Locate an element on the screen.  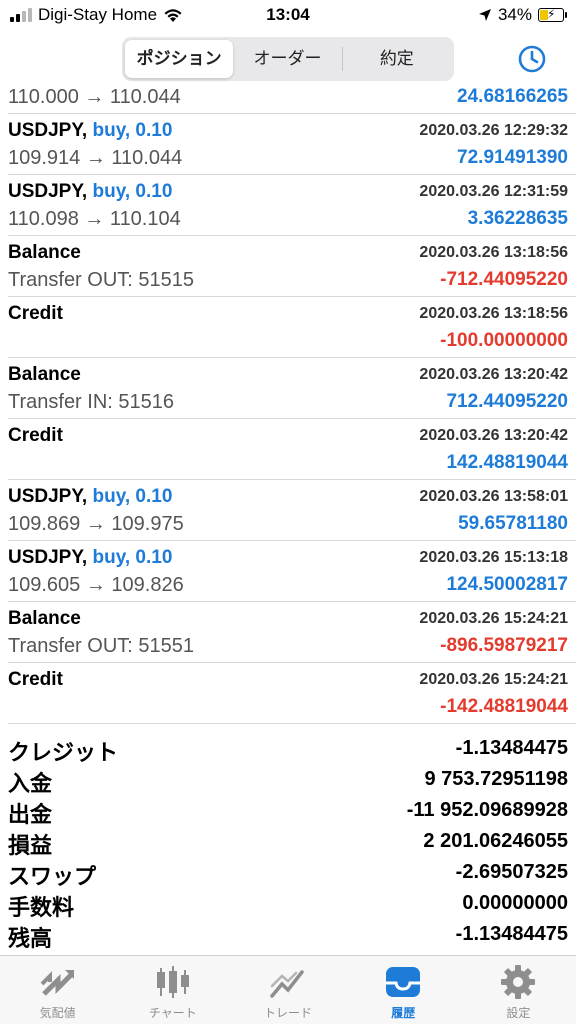
deal-detail: 110.098 → 110.104 is located at coordinates (94, 219).